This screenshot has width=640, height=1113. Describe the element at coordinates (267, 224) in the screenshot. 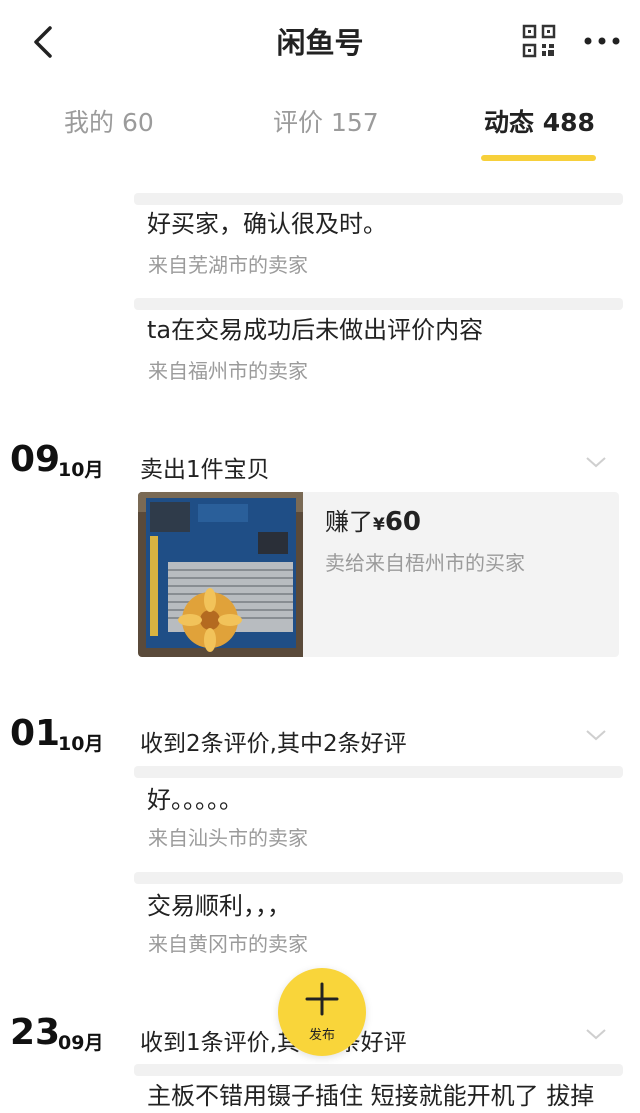

I see `review-text: 好买家，确认很及时。` at that location.